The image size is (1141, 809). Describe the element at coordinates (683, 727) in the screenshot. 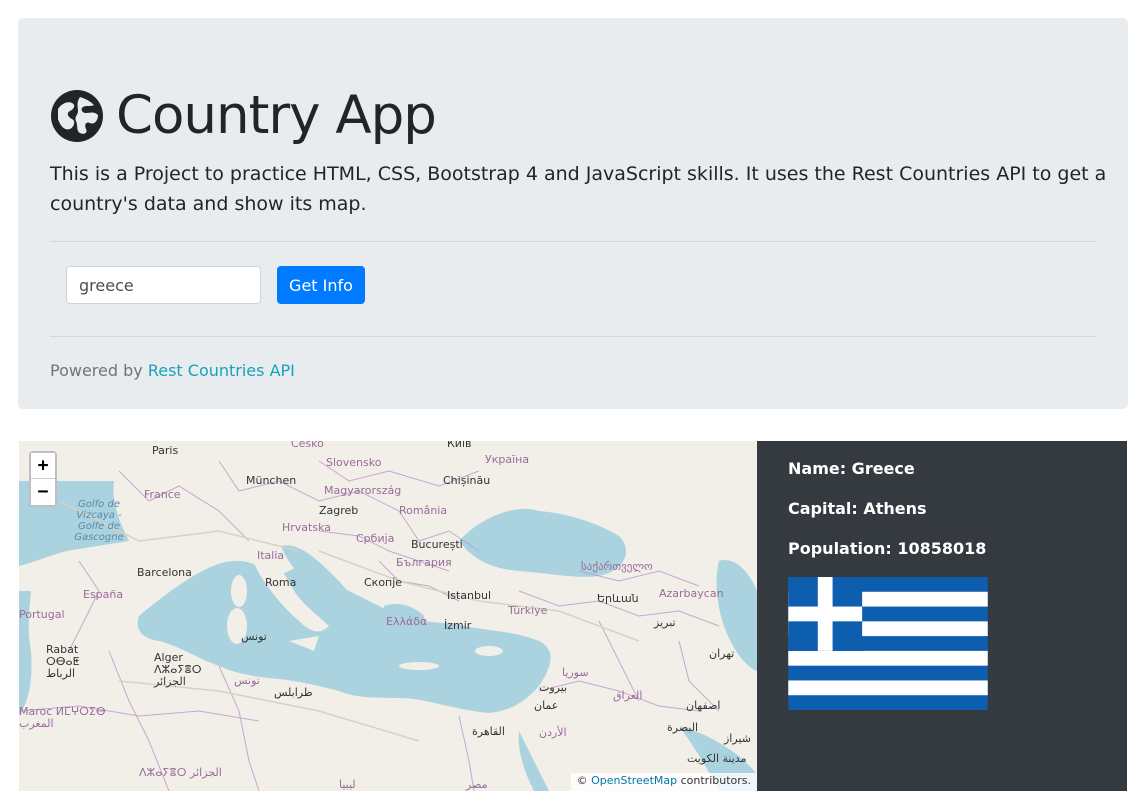

I see `map-label: البصرة` at that location.